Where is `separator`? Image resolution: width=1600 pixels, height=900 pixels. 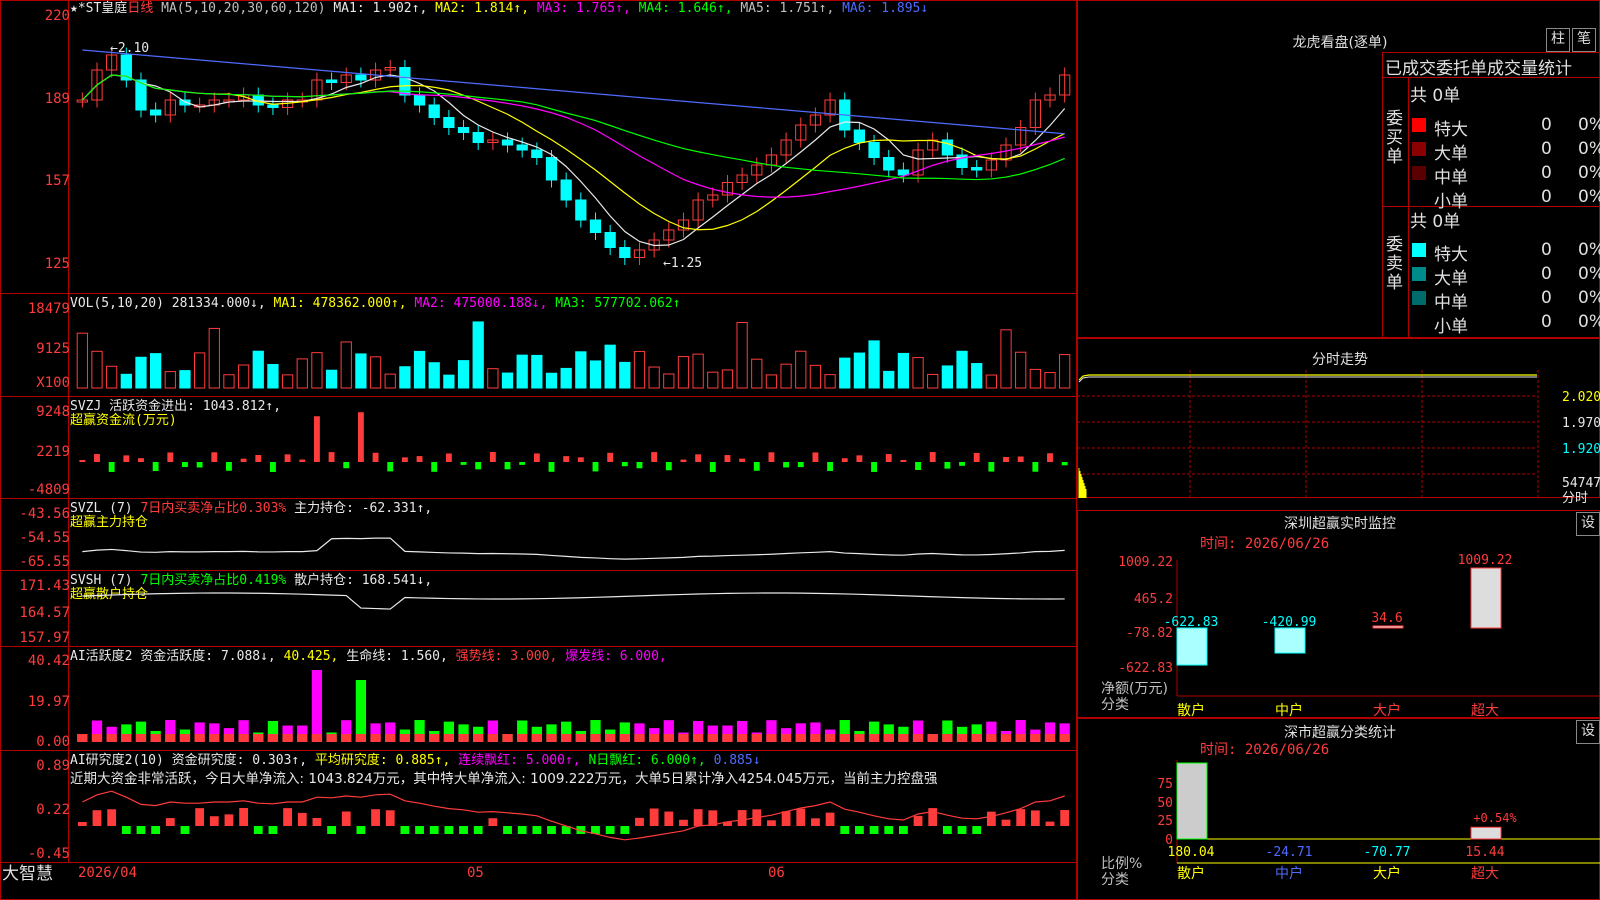 separator is located at coordinates (1408, 207).